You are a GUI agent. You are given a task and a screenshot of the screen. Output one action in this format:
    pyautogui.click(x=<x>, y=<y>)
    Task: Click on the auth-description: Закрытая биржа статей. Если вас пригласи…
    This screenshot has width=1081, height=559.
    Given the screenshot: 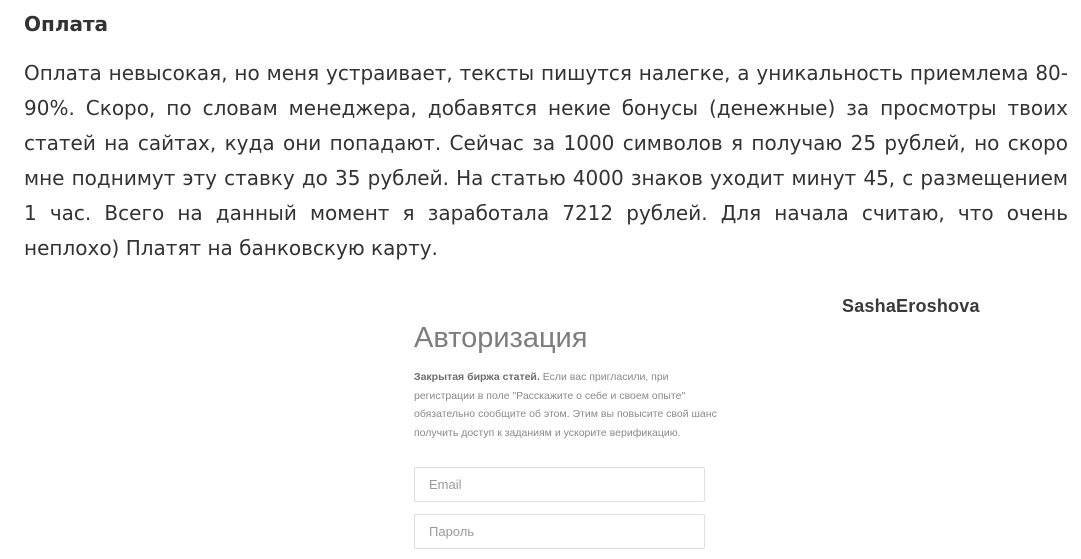 What is the action you would take?
    pyautogui.click(x=569, y=405)
    